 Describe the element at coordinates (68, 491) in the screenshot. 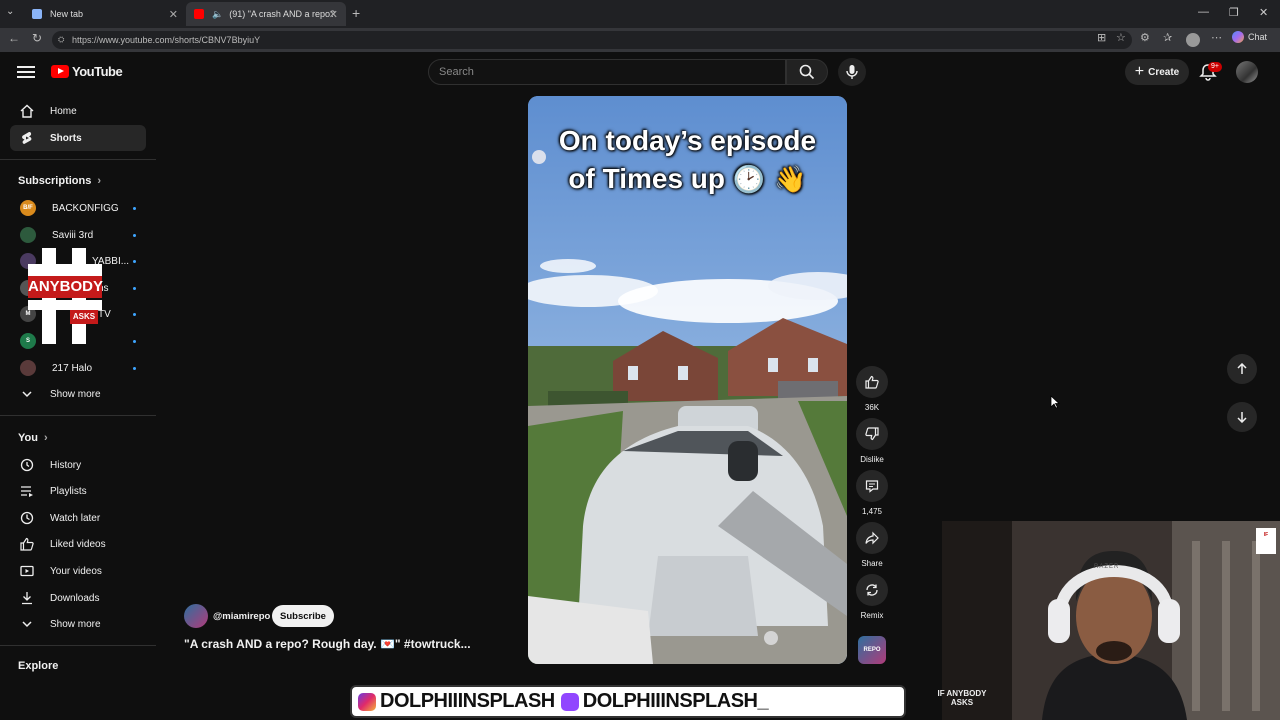

I see `sidebar-item-label: Playlists` at that location.